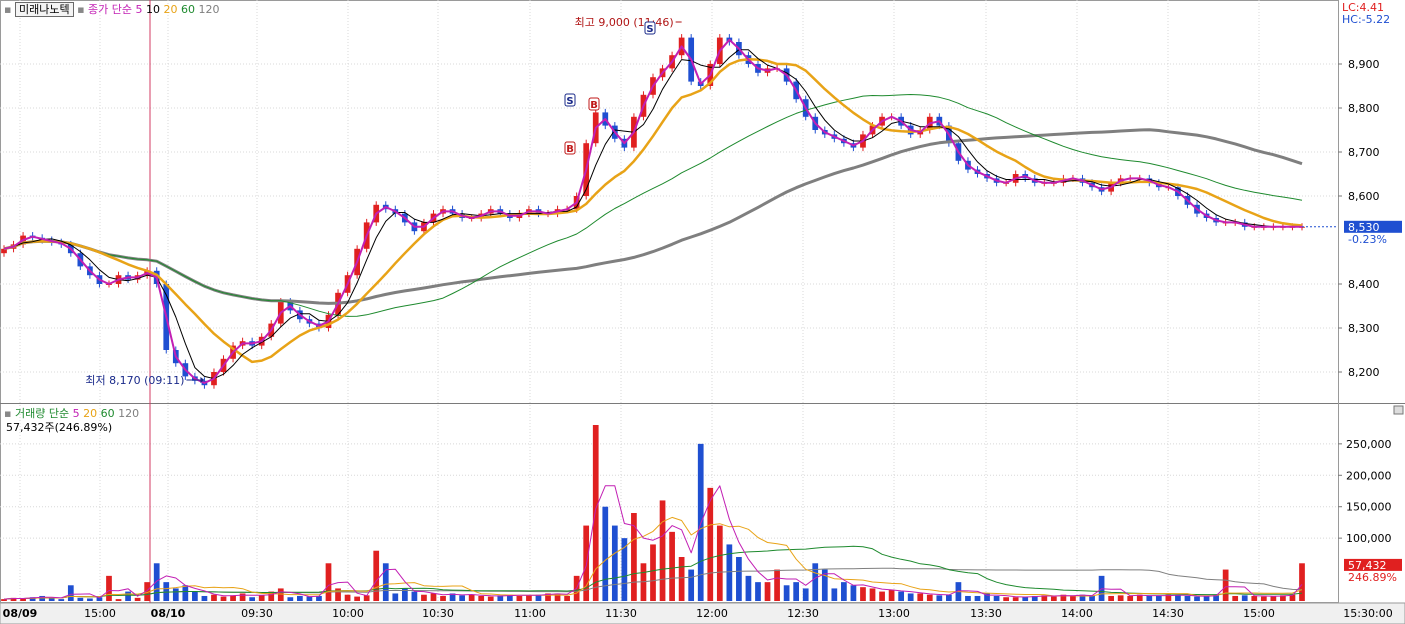  Describe the element at coordinates (894, 613) in the screenshot. I see `x-tick-label: 13:00` at that location.